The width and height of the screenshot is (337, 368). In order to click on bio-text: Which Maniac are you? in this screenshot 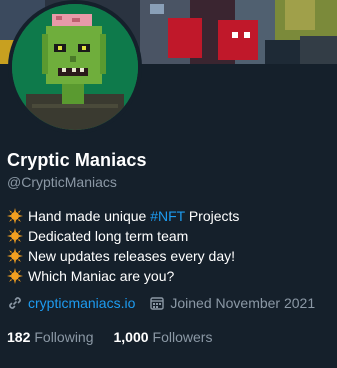, I will do `click(101, 276)`.